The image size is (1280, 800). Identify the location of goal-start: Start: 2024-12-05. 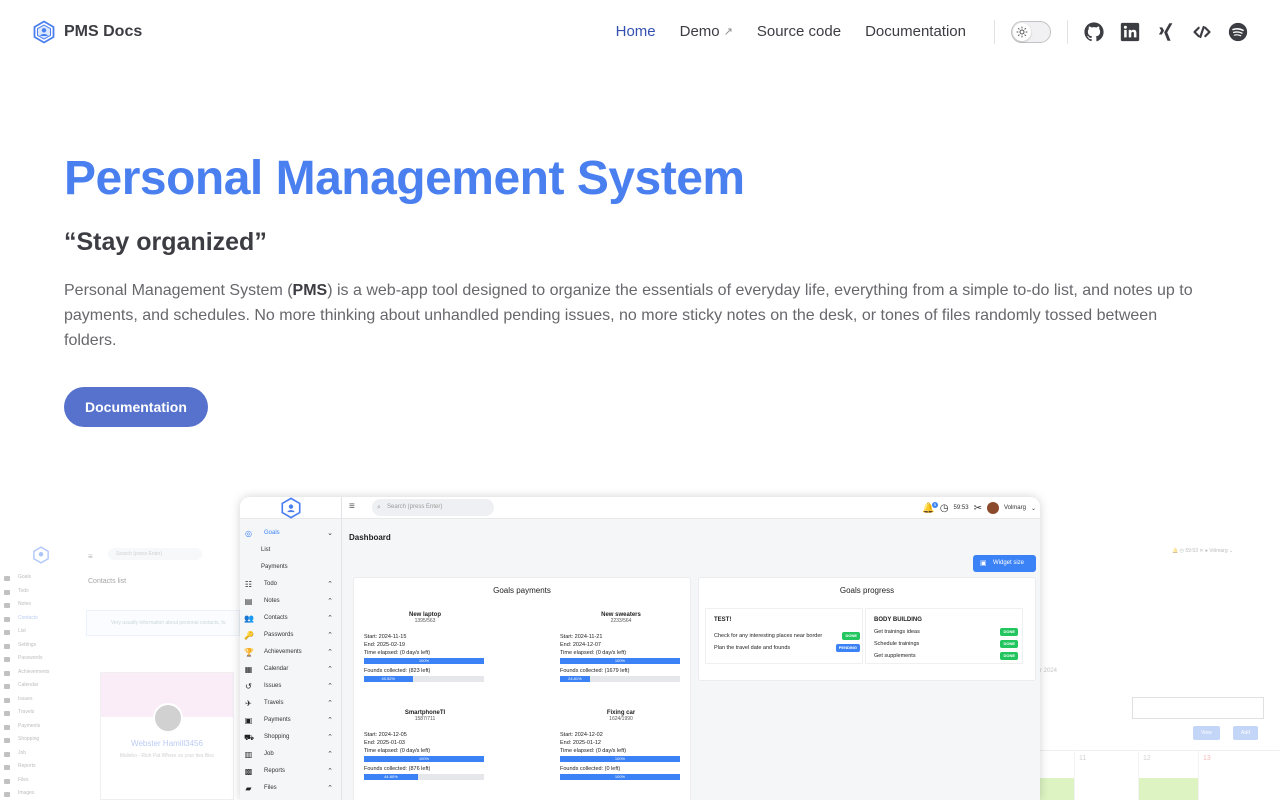
(385, 735).